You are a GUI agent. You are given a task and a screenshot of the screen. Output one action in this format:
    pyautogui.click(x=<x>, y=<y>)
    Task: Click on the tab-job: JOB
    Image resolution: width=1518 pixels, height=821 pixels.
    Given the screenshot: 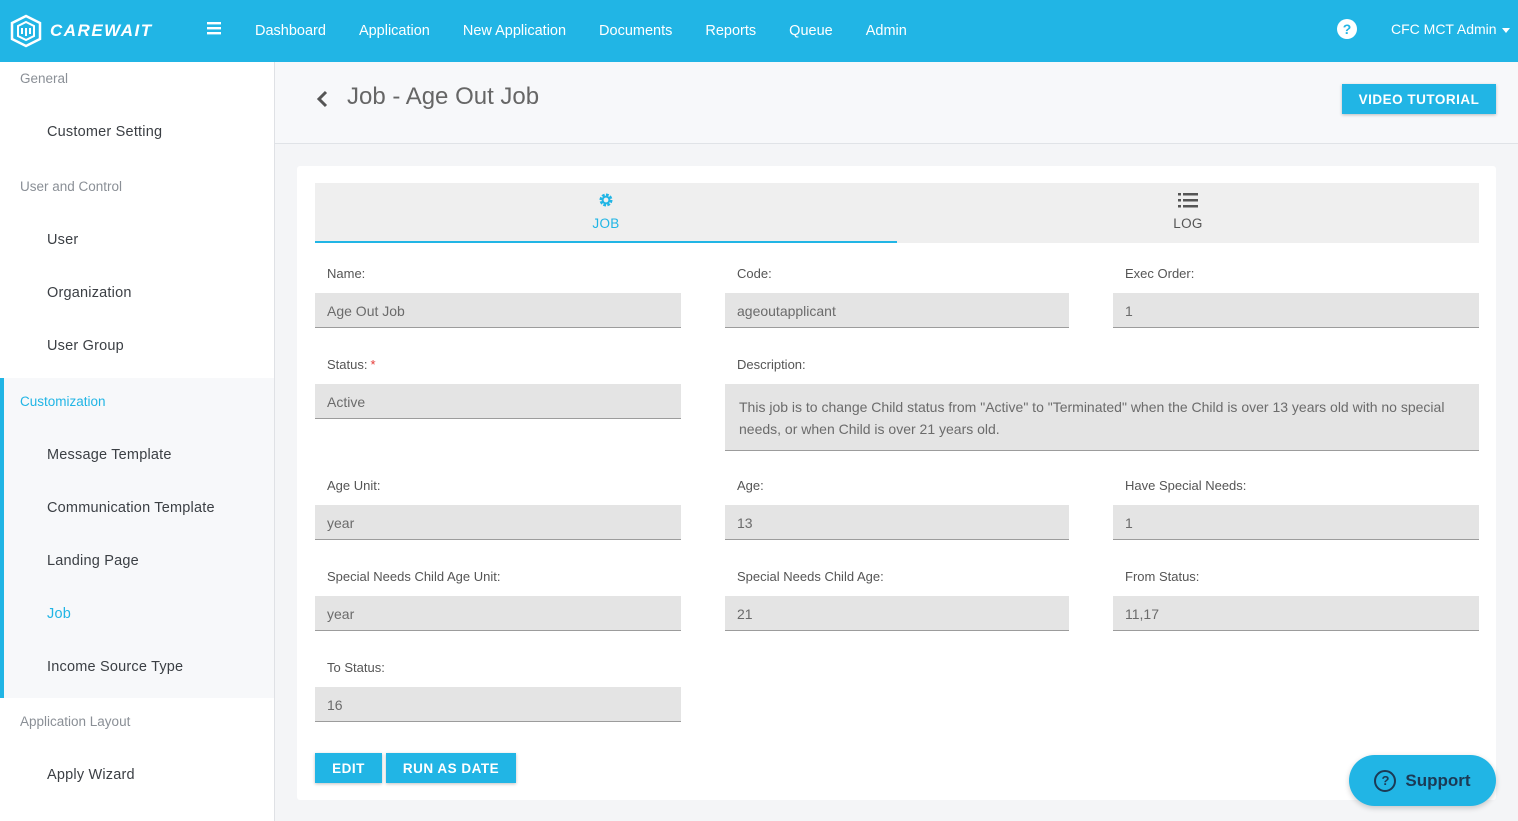 What is the action you would take?
    pyautogui.click(x=606, y=213)
    